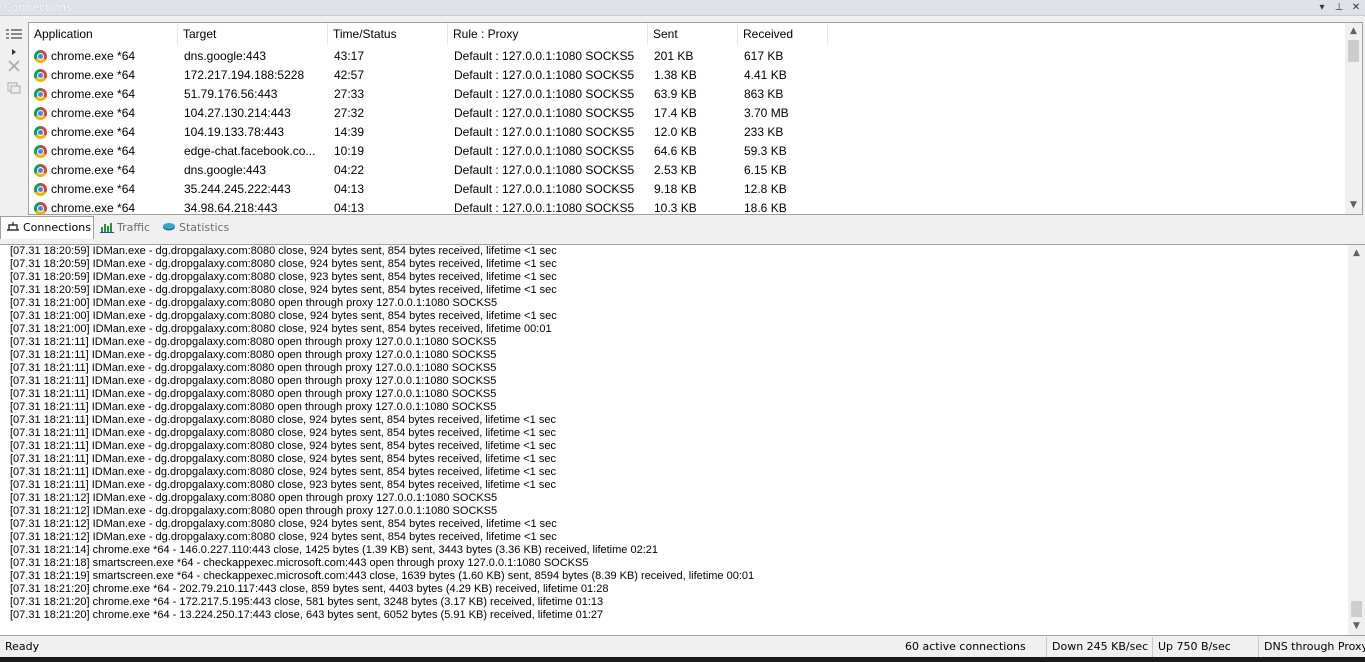 Image resolution: width=1365 pixels, height=662 pixels. Describe the element at coordinates (965, 646) in the screenshot. I see `status-active-connections: 60 active connections` at that location.